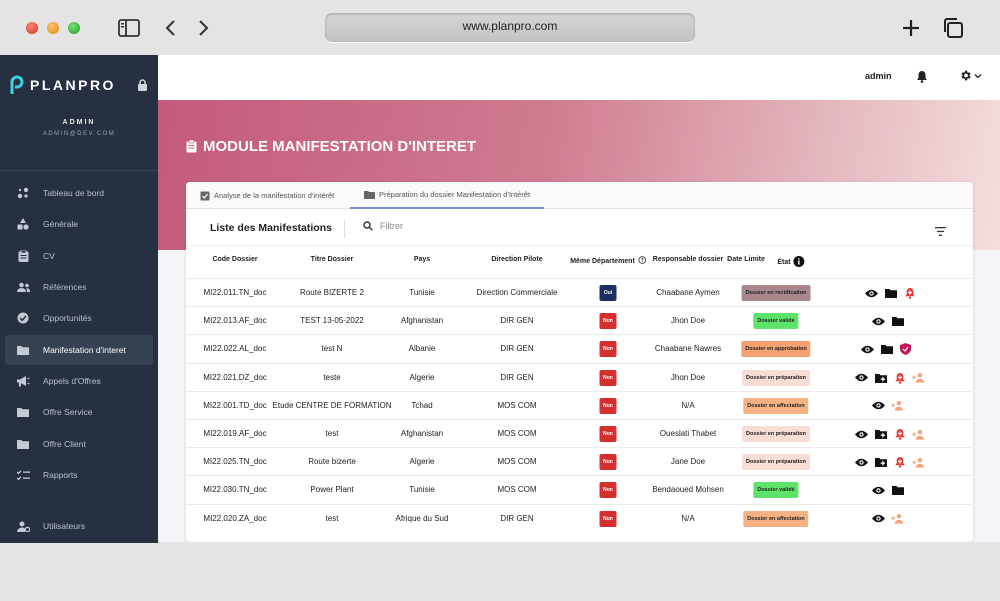 This screenshot has height=601, width=1000. Describe the element at coordinates (791, 262) in the screenshot. I see `column-header-7: État` at that location.